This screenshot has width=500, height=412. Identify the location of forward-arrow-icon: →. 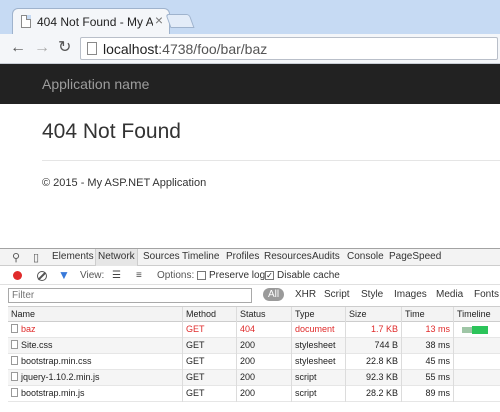
(42, 48).